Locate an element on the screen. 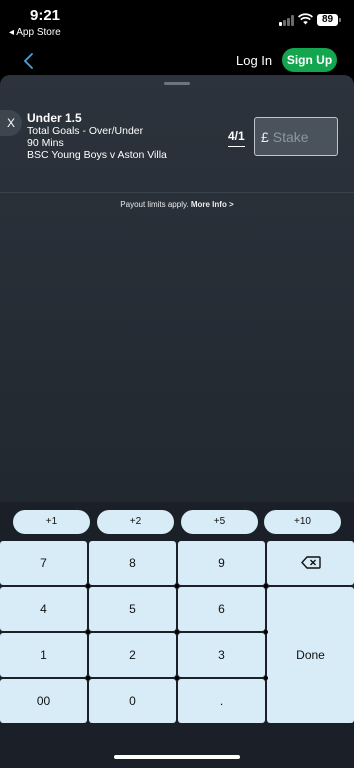 This screenshot has width=354, height=768. key-00: 00 is located at coordinates (43, 701).